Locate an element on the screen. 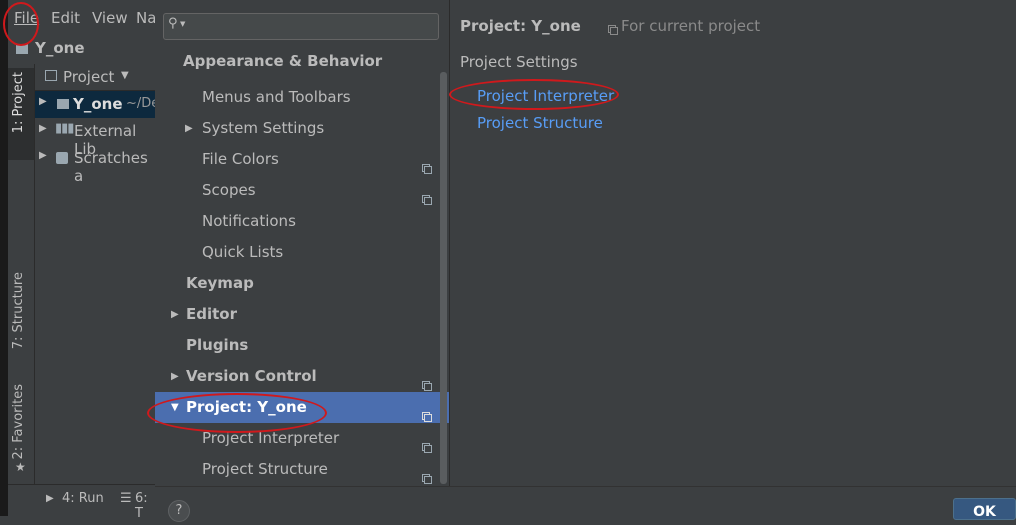  dialog-footer is located at coordinates (585, 501).